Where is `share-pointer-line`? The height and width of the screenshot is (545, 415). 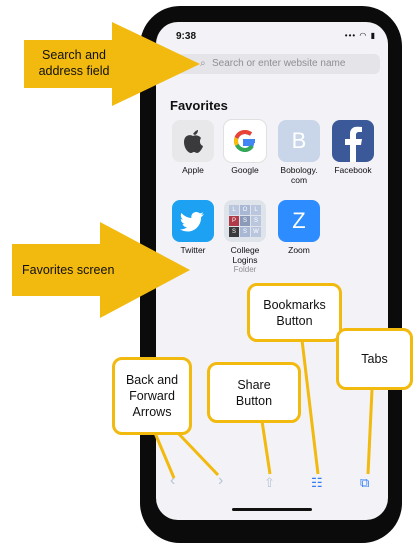 share-pointer-line is located at coordinates (266, 447).